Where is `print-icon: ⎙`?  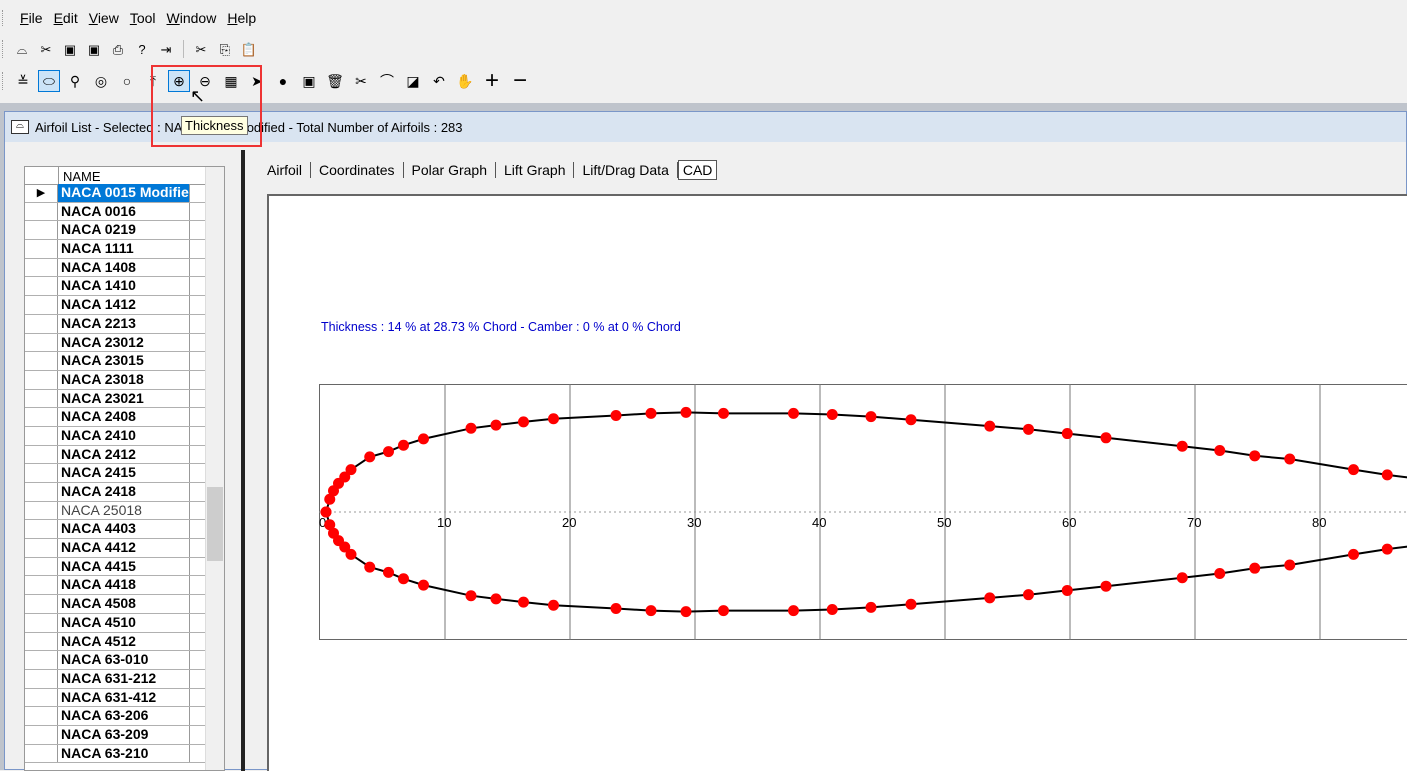
print-icon: ⎙ is located at coordinates (118, 49).